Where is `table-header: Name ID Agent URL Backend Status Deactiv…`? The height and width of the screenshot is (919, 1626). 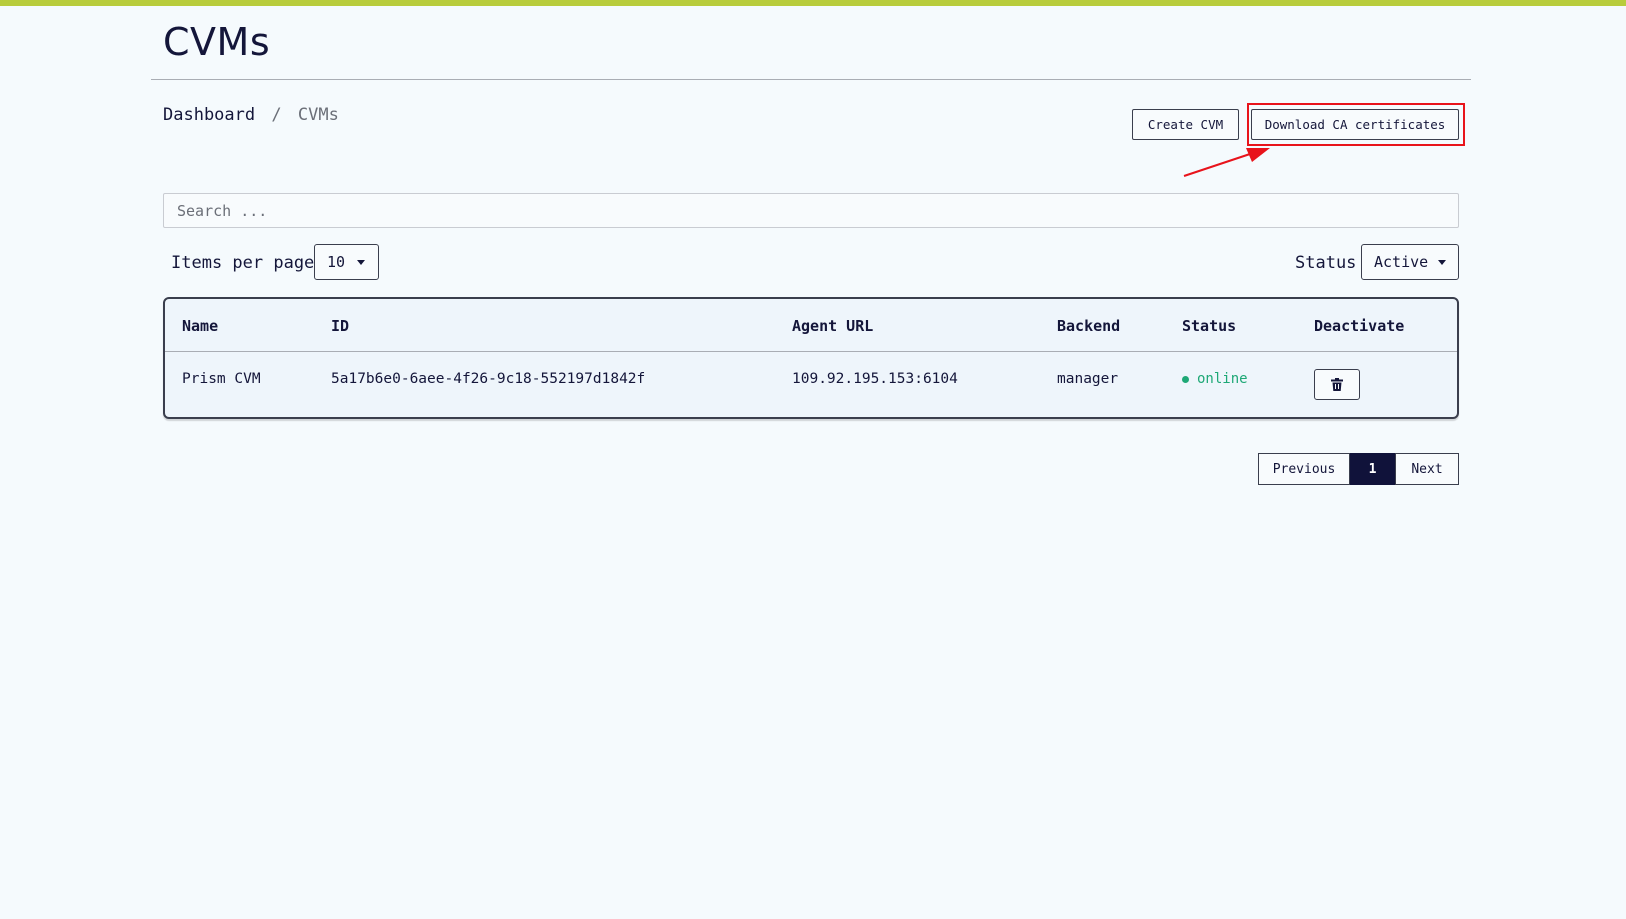
table-header: Name ID Agent URL Backend Status Deactiv… is located at coordinates (811, 325).